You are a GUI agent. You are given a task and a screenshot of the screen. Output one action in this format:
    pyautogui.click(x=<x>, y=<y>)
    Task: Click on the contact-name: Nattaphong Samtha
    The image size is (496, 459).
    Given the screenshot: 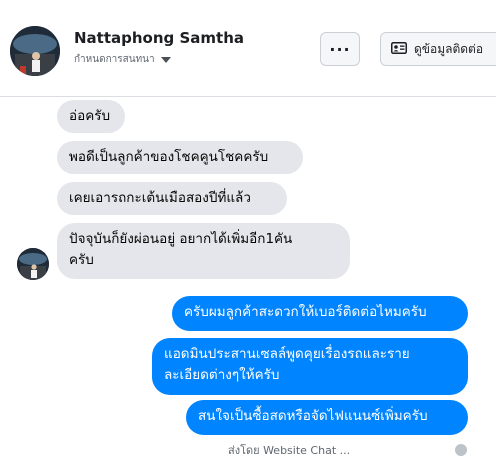 What is the action you would take?
    pyautogui.click(x=159, y=38)
    